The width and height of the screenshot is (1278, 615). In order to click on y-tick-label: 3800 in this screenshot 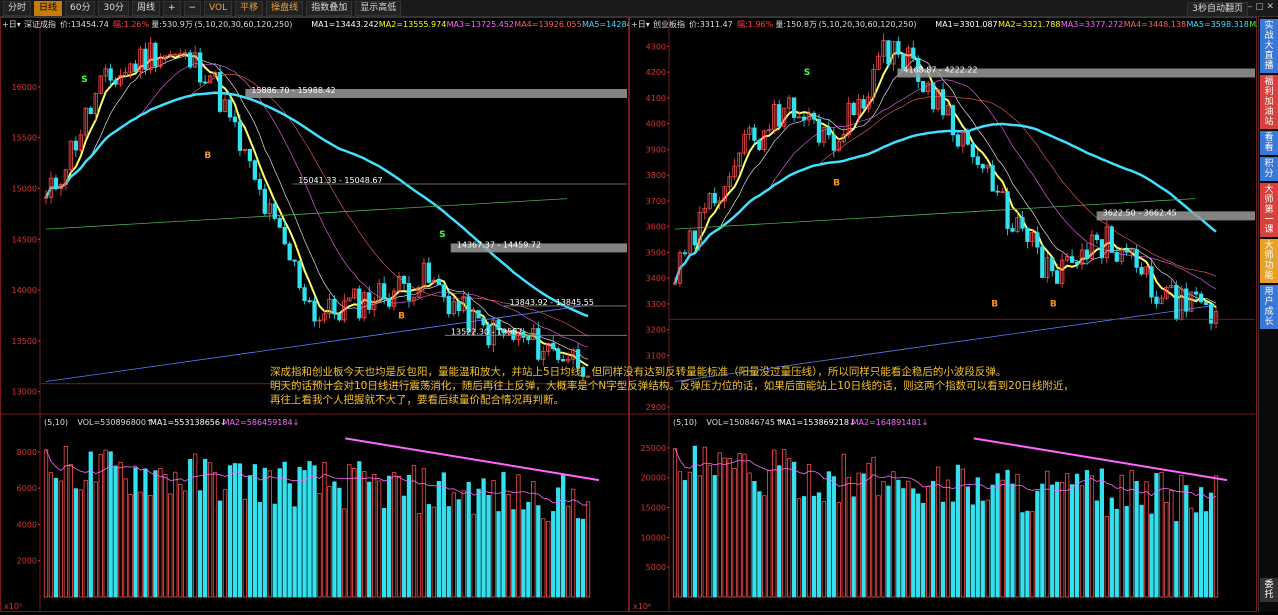, I will do `click(656, 175)`.